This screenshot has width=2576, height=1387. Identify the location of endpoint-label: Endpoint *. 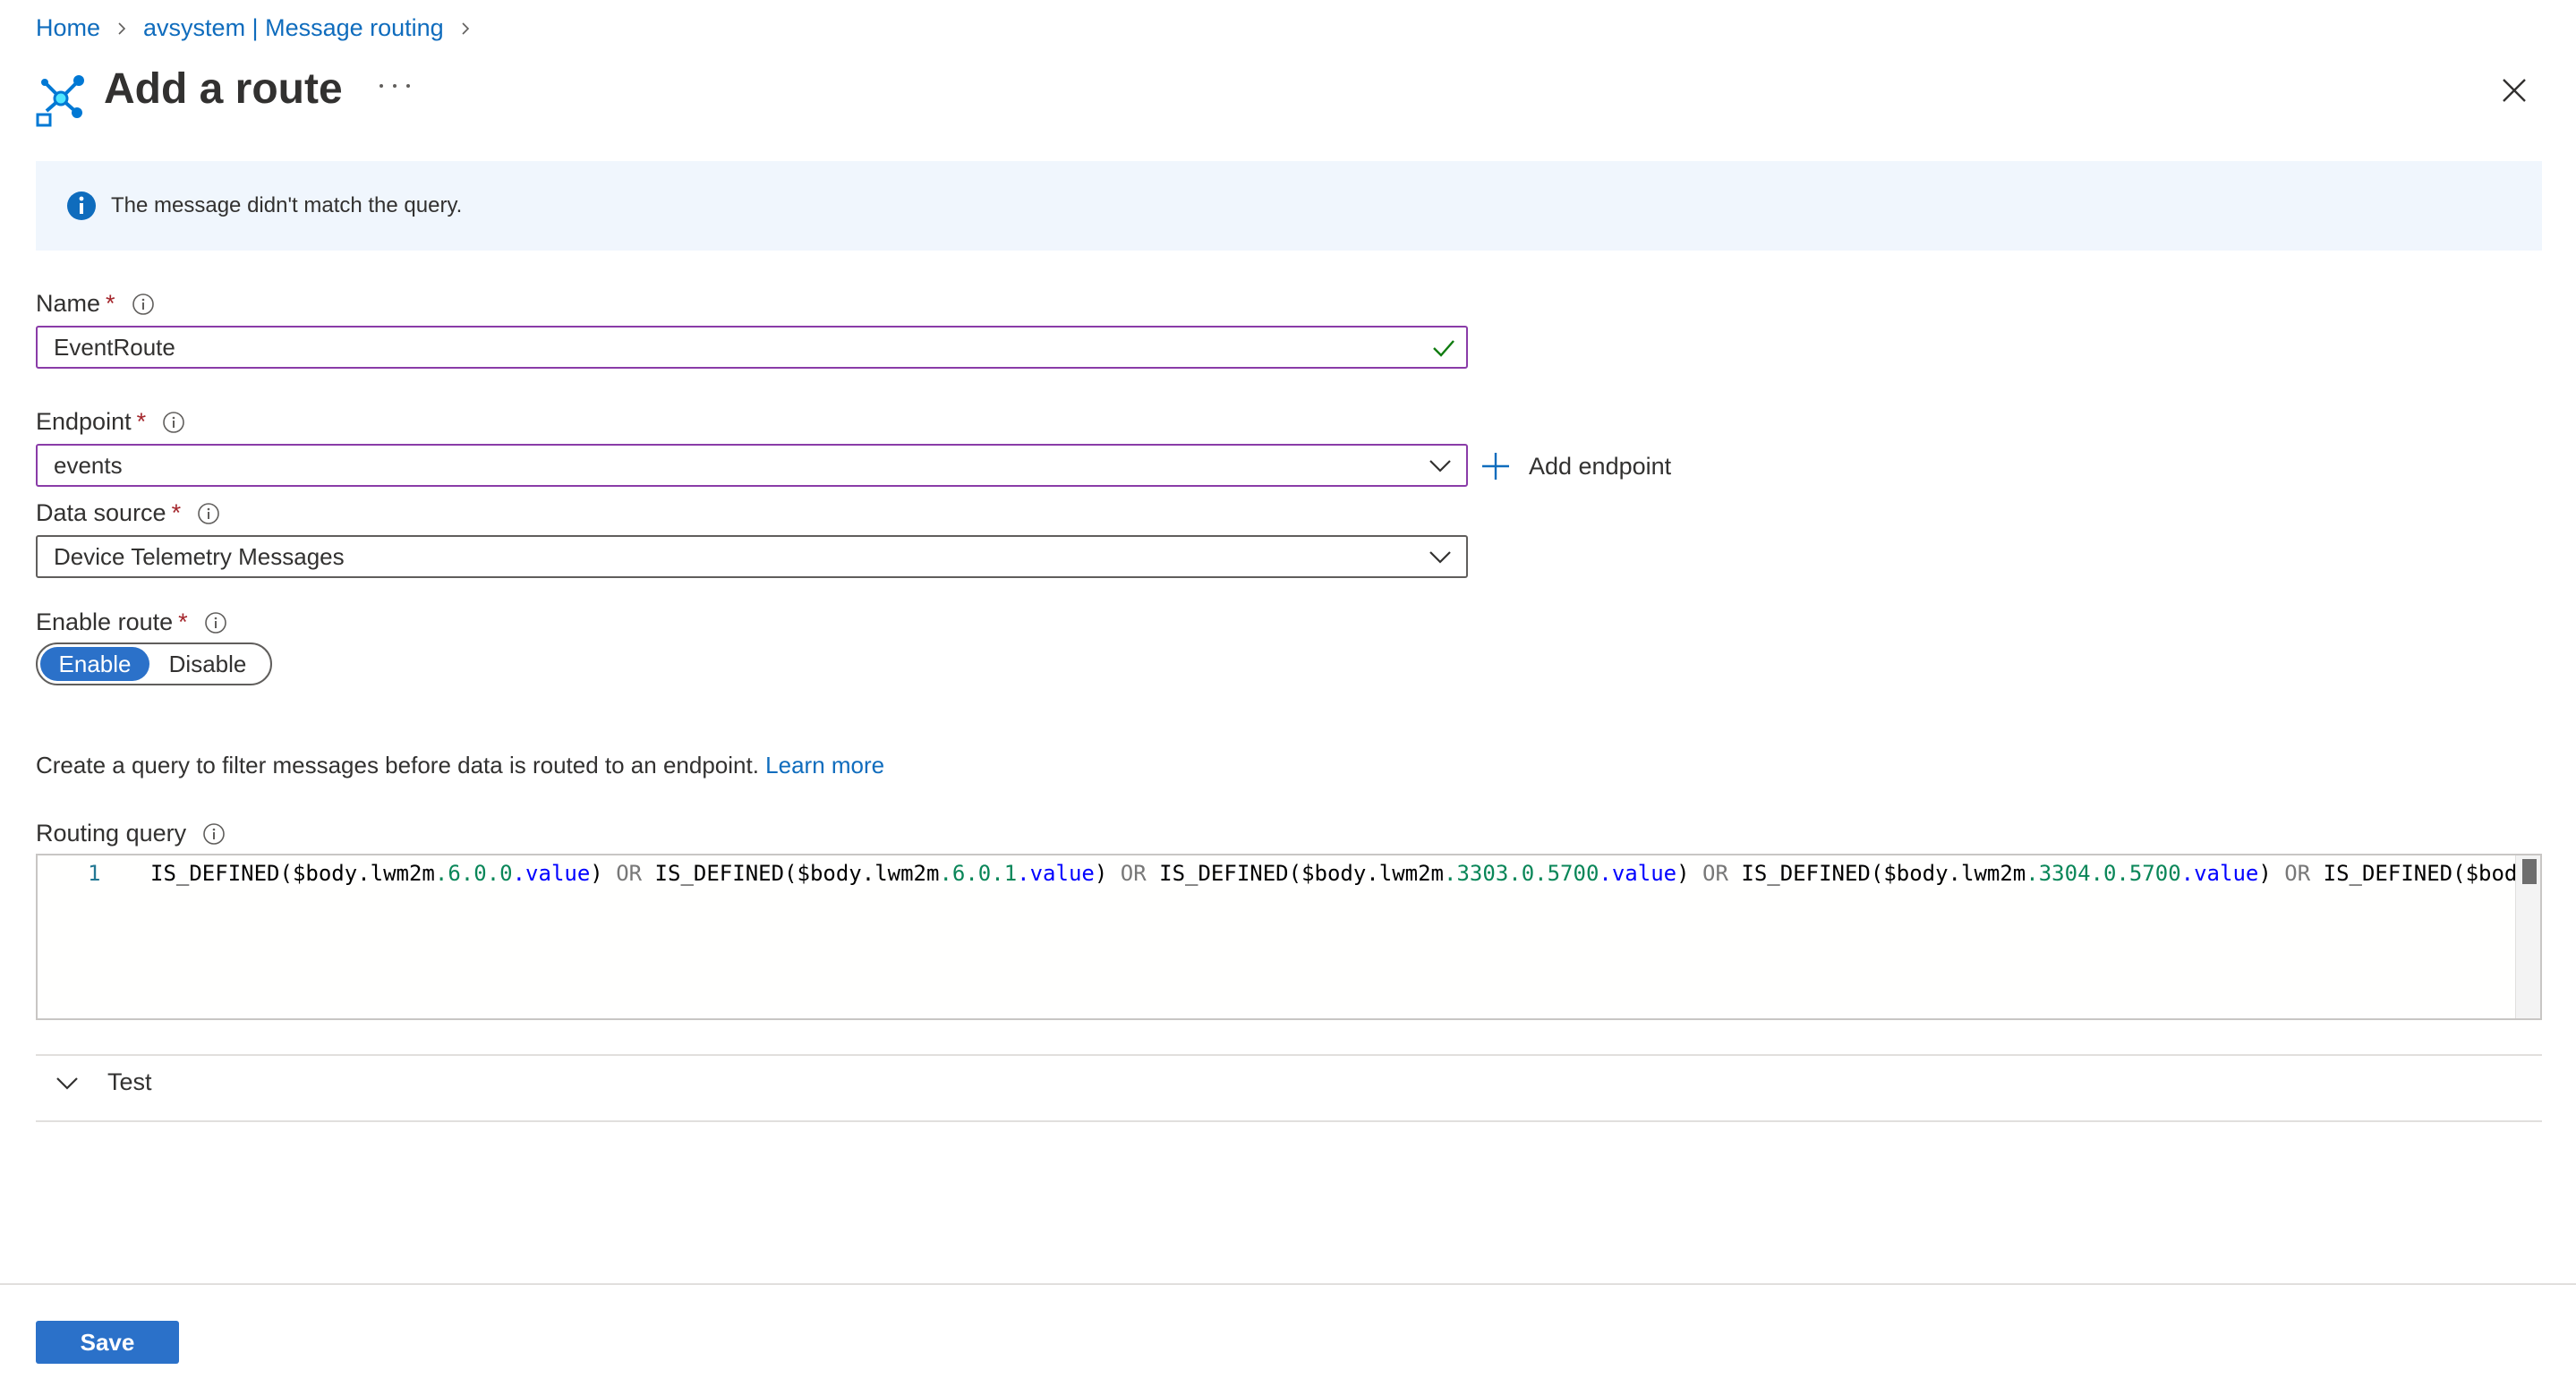
(110, 422).